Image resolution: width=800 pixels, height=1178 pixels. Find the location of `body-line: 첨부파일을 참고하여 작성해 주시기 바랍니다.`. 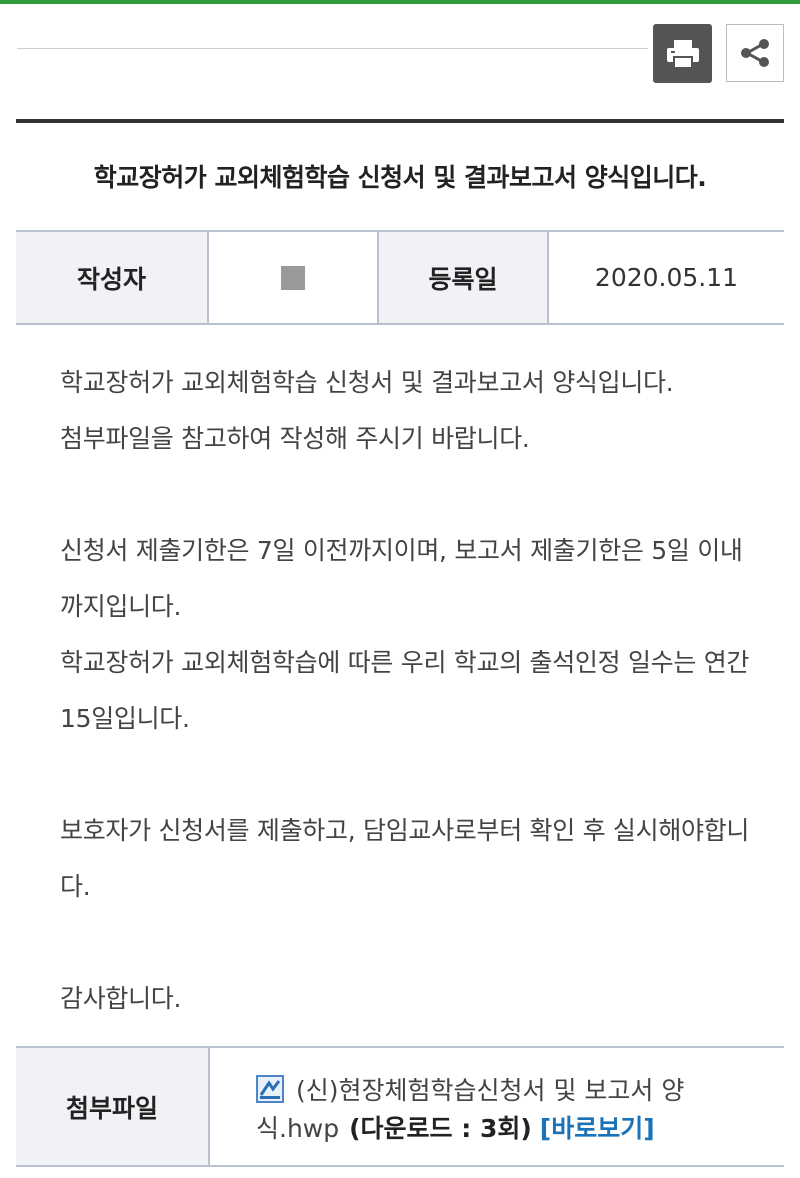

body-line: 첨부파일을 참고하여 작성해 주시기 바랍니다. is located at coordinates (295, 438).